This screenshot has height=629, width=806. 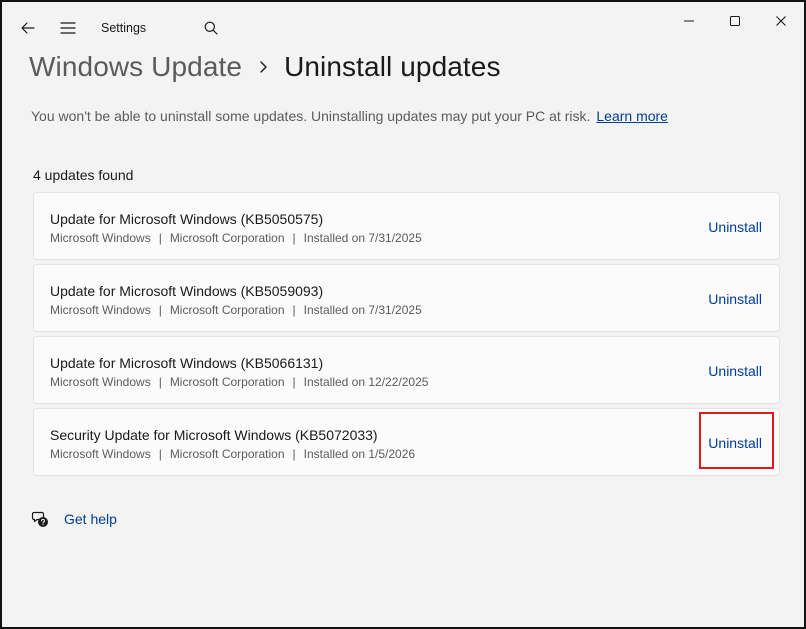 I want to click on page-title: Uninstall updates, so click(x=392, y=66).